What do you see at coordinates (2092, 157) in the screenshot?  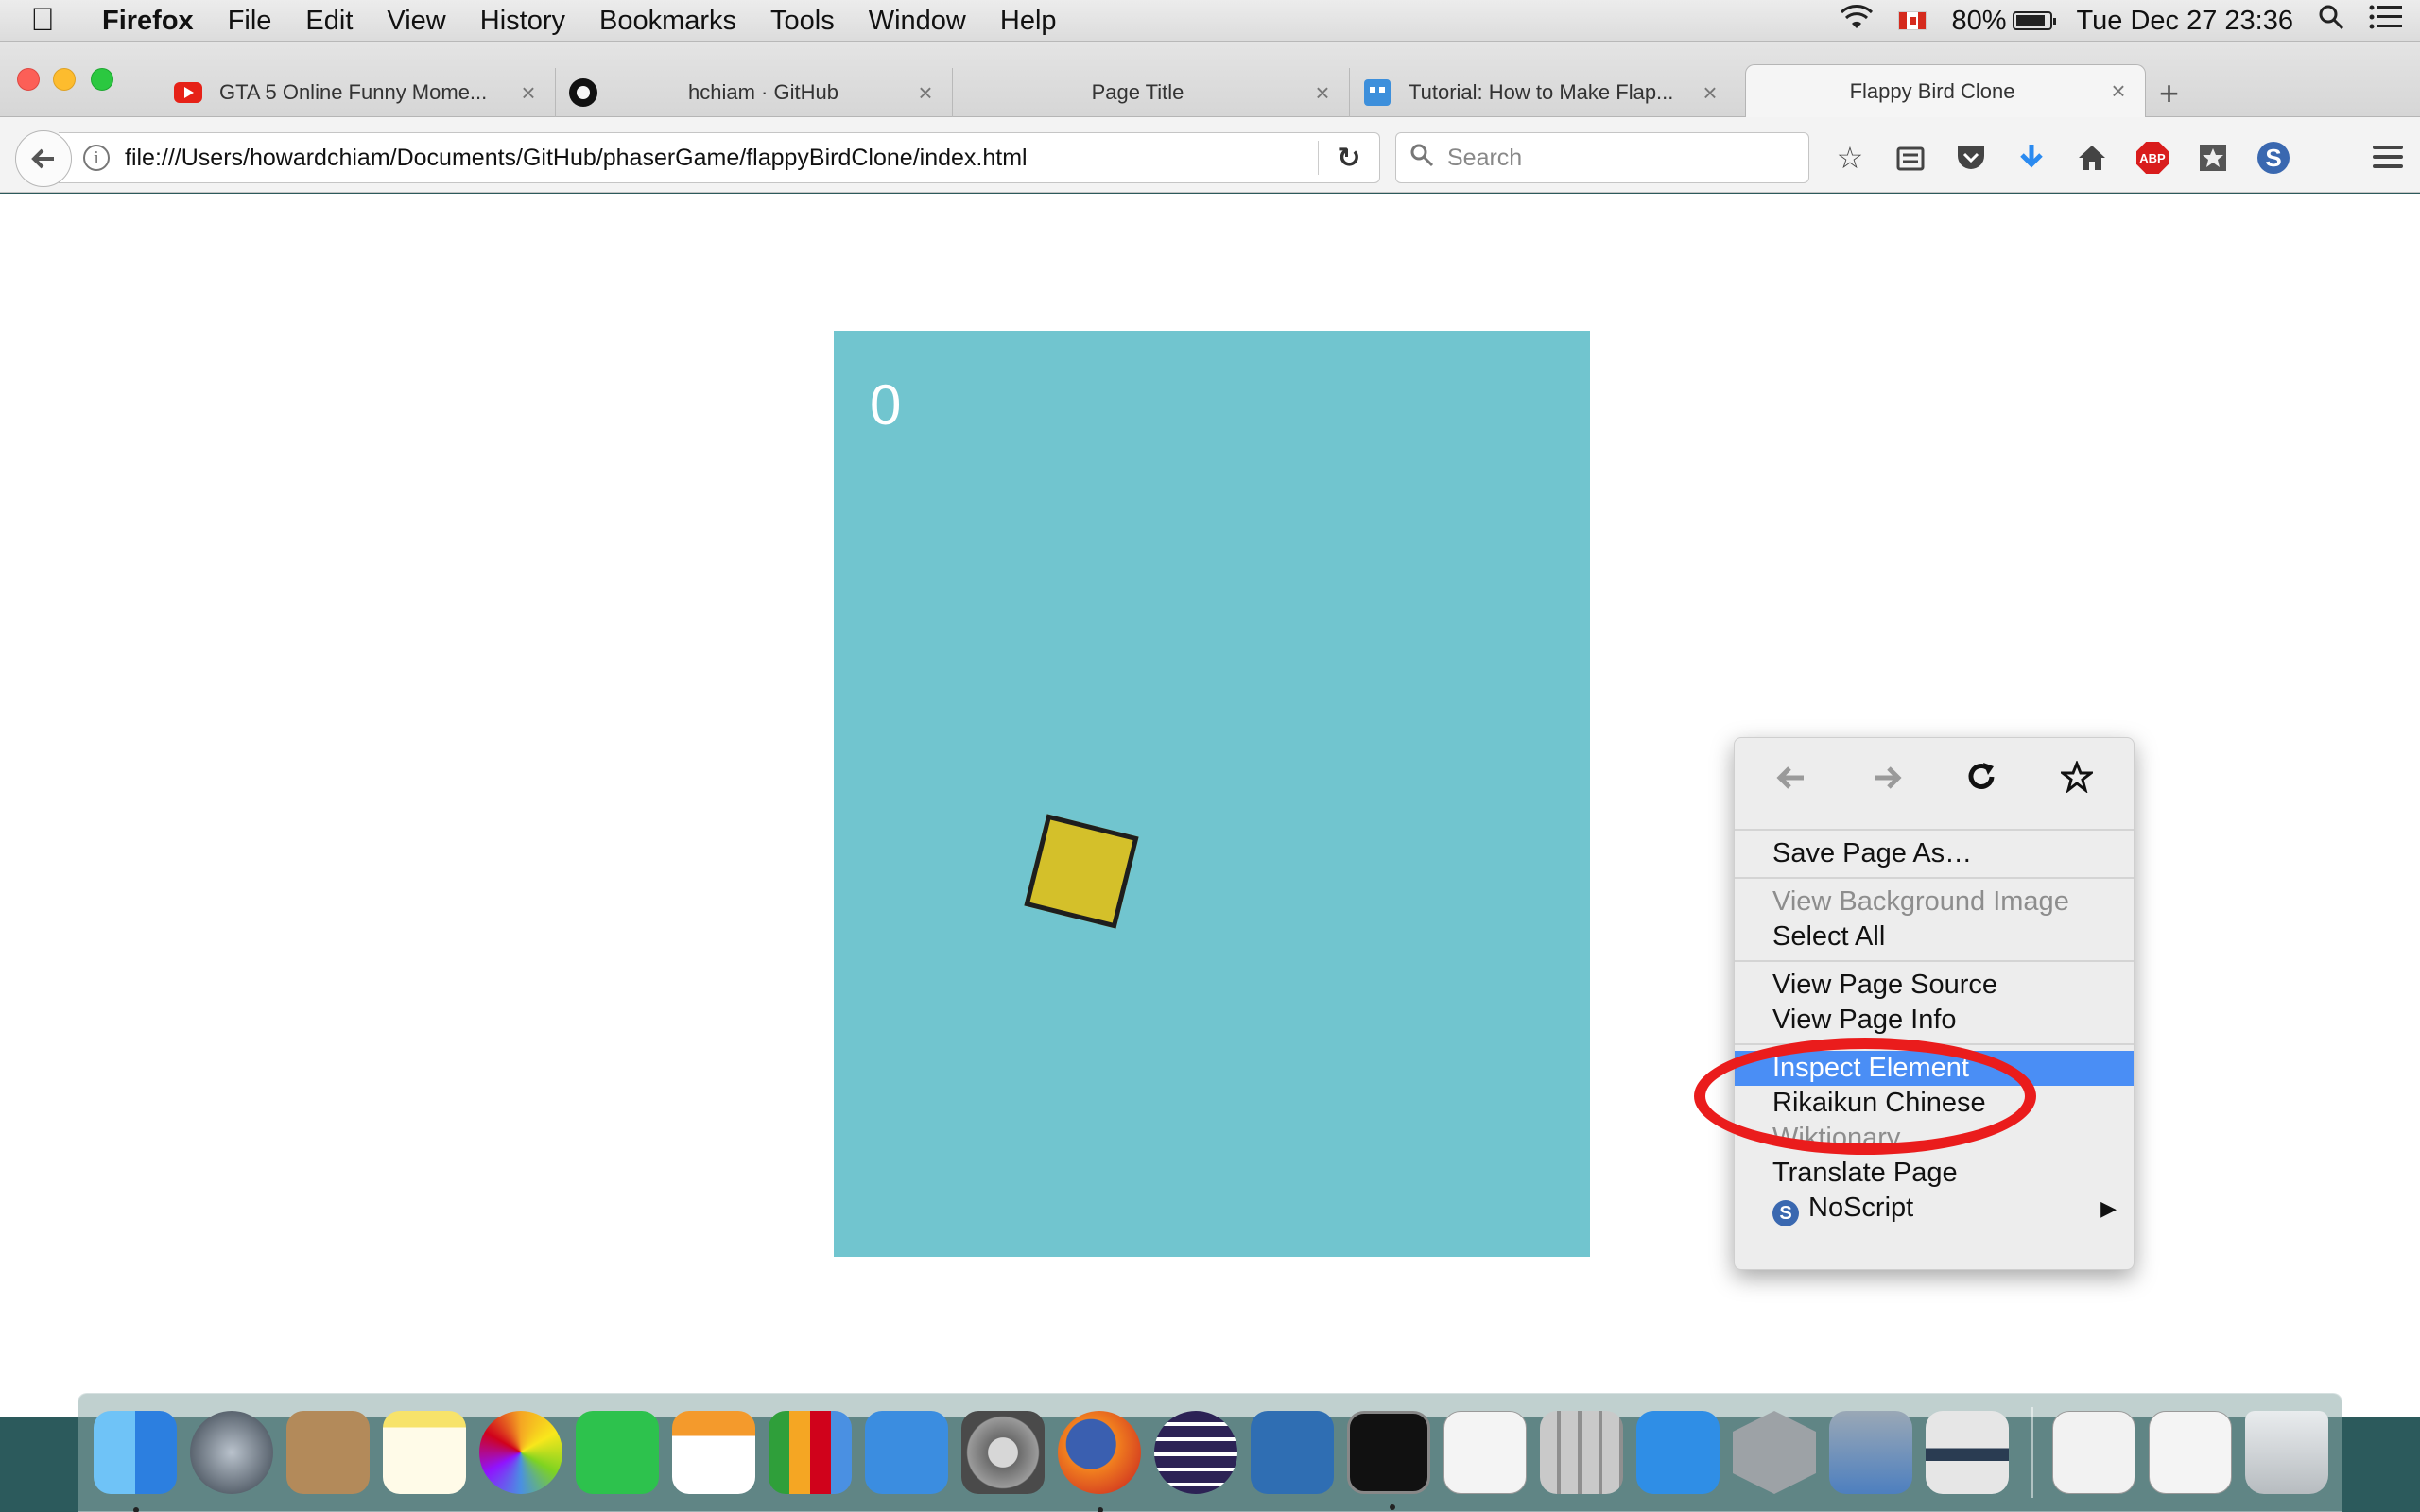 I see `home-icon` at bounding box center [2092, 157].